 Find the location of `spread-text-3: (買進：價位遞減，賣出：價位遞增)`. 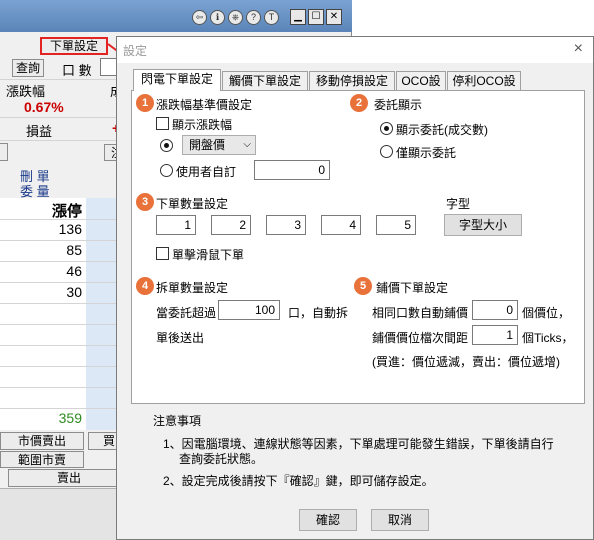

spread-text-3: (買進：價位遞減，賣出：價位遞增) is located at coordinates (466, 362).